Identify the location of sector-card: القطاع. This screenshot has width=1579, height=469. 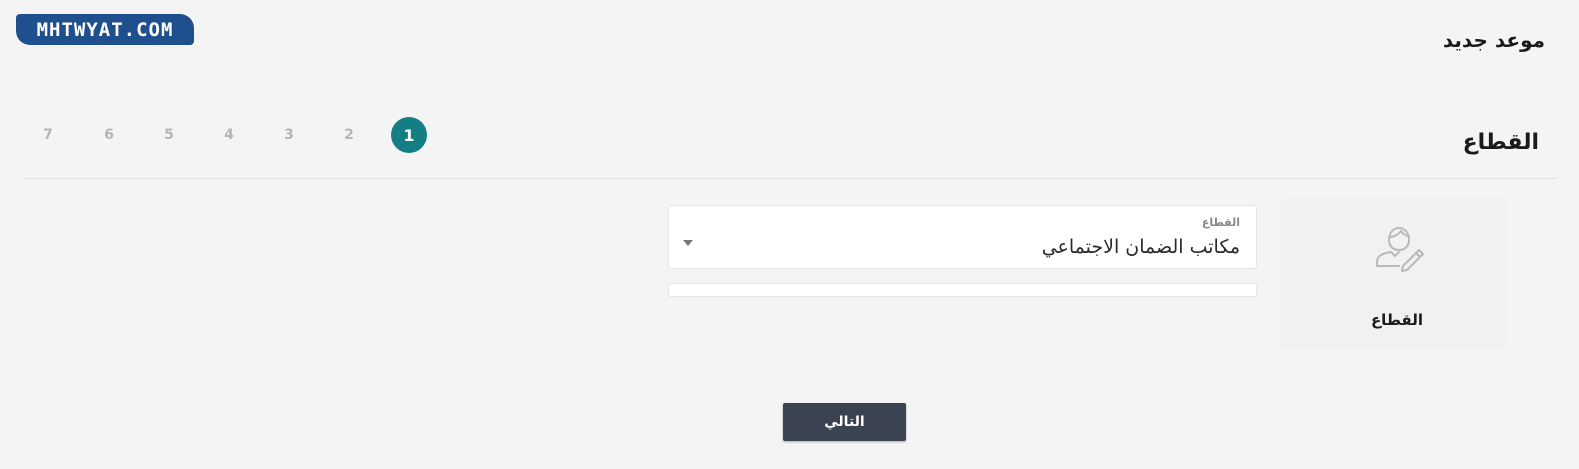
(1393, 273).